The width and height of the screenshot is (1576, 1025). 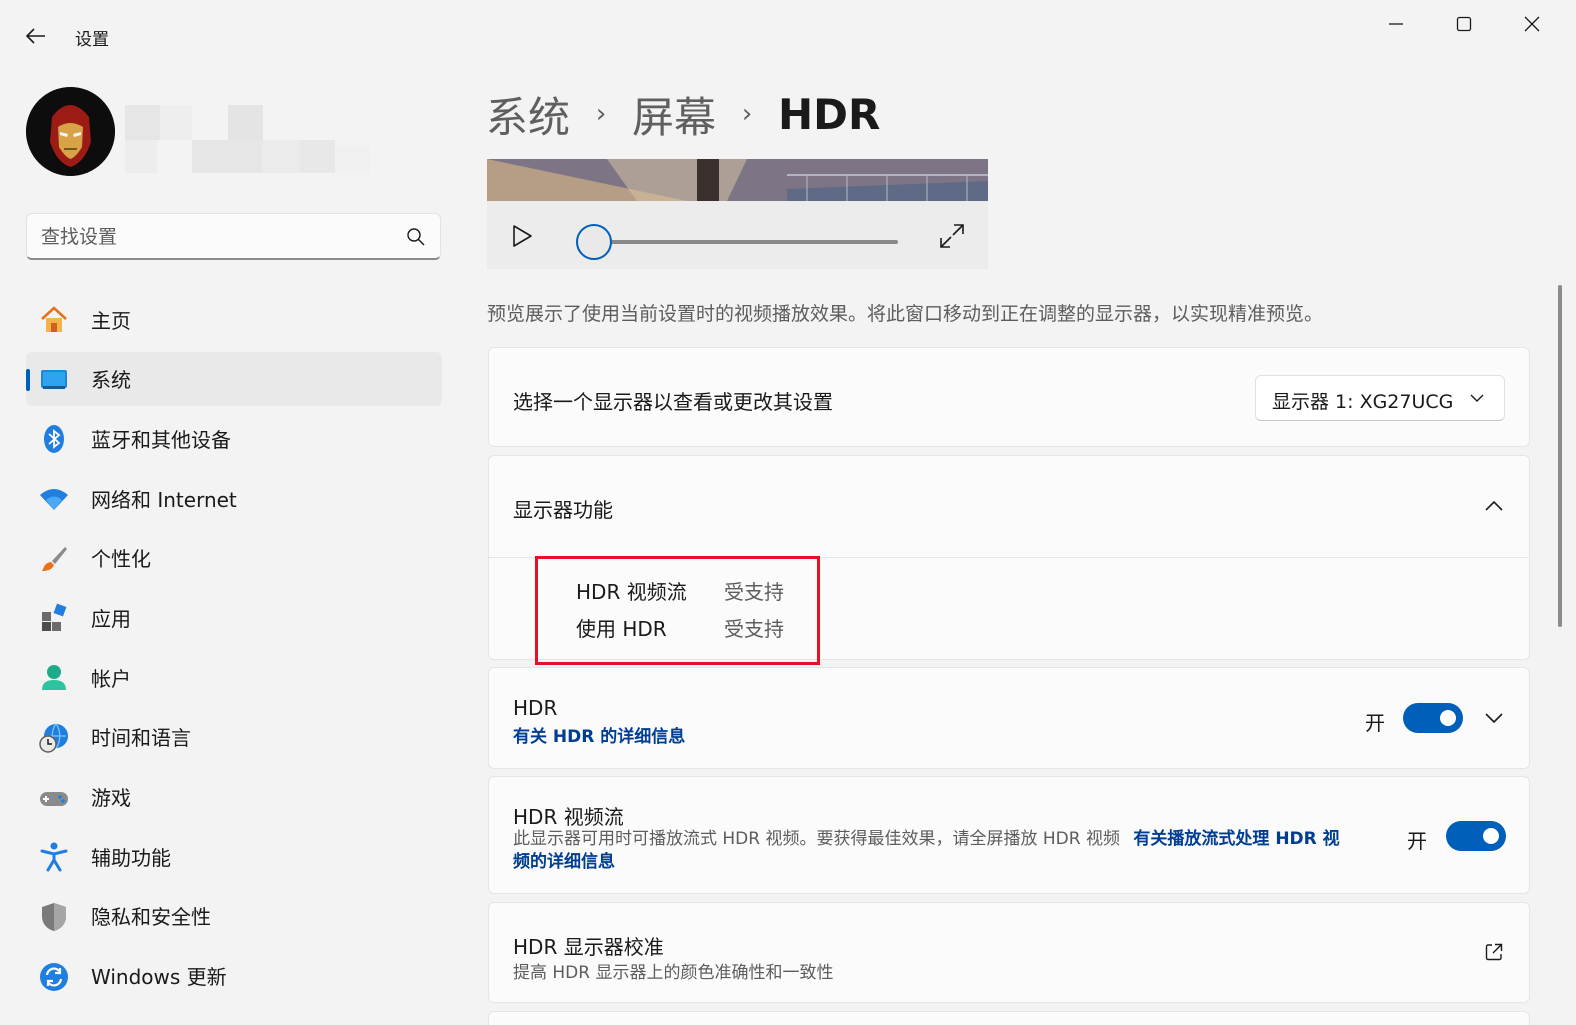 I want to click on hdr-calibration-card: HDR 显示器校准 提高 HDR 显示器上的颜色准确性和一致性, so click(x=1009, y=952).